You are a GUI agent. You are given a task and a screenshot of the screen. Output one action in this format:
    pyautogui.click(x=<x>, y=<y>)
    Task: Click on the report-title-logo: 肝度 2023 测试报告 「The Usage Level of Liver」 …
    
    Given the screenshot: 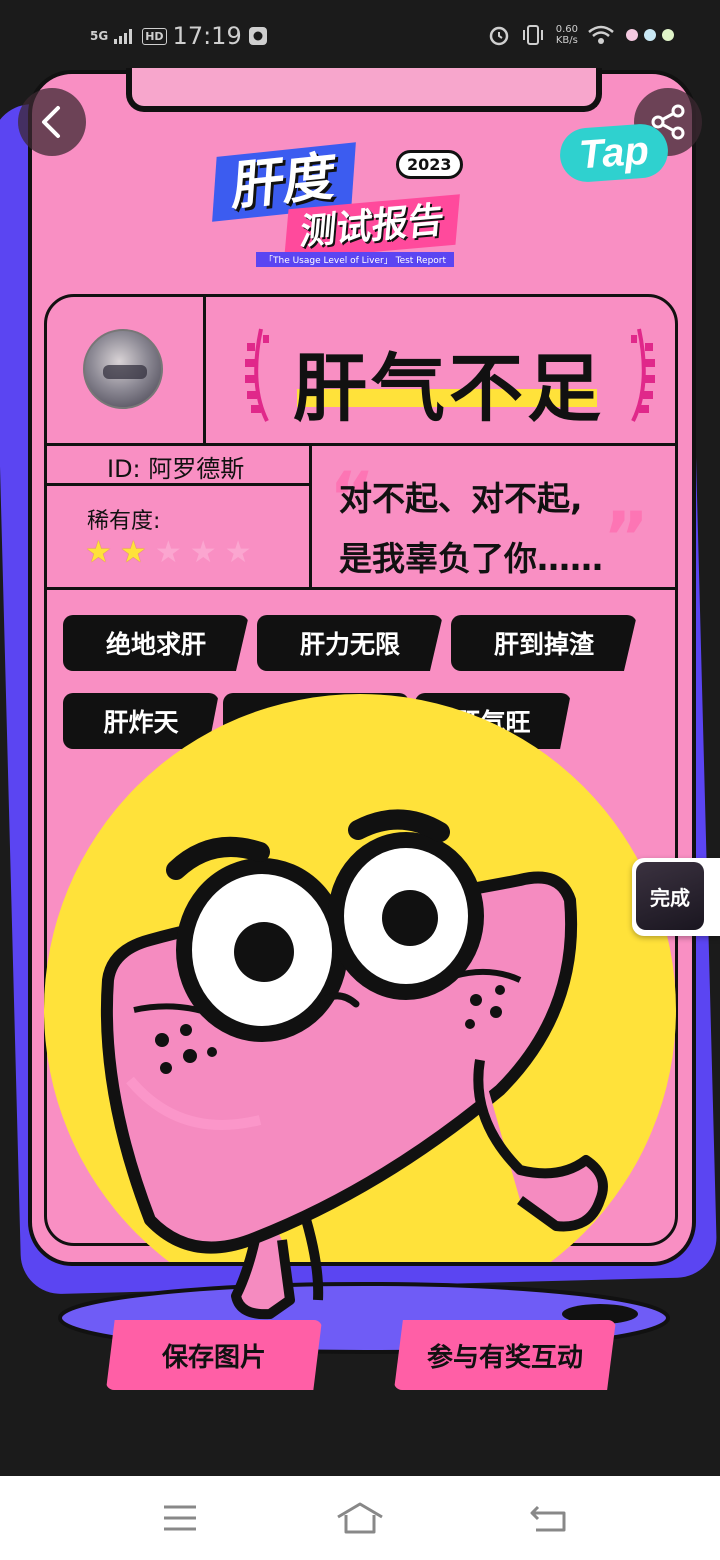 What is the action you would take?
    pyautogui.click(x=365, y=205)
    